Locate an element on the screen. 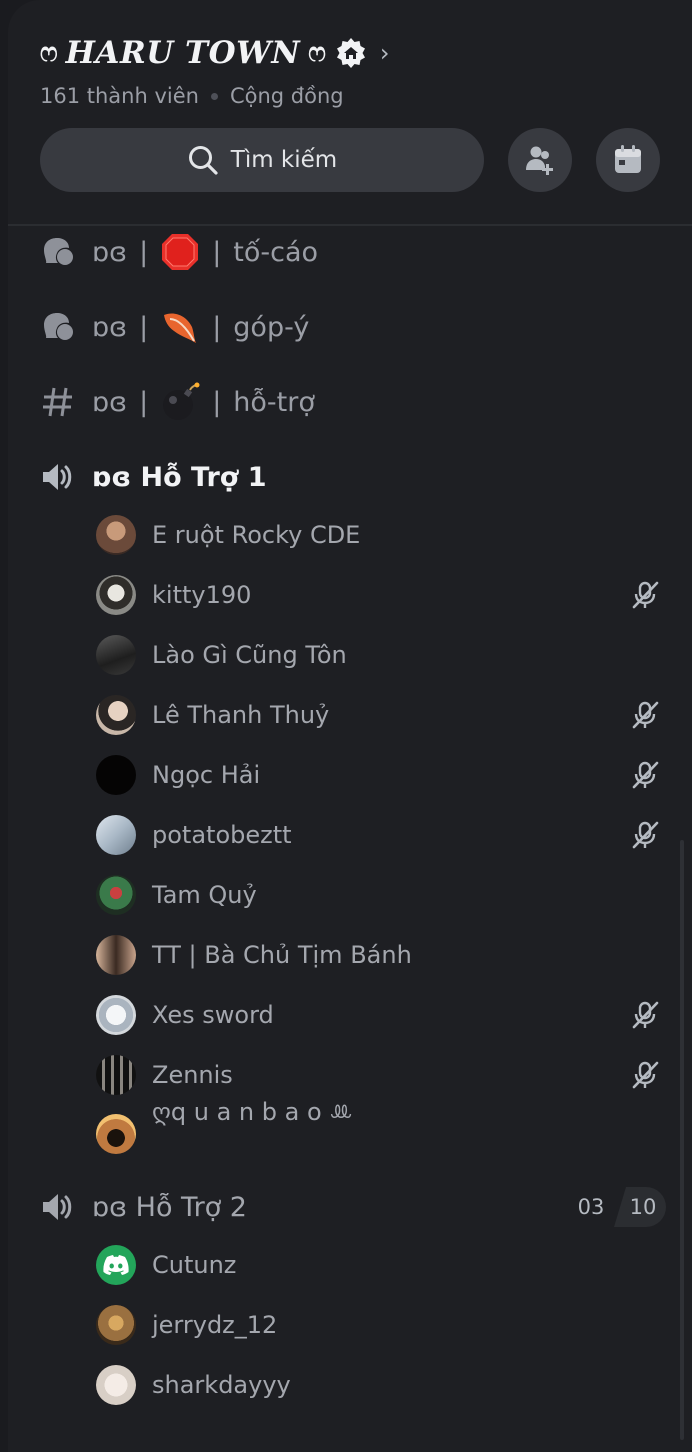 The image size is (692, 1452). member-count: 161 thành viên is located at coordinates (119, 96).